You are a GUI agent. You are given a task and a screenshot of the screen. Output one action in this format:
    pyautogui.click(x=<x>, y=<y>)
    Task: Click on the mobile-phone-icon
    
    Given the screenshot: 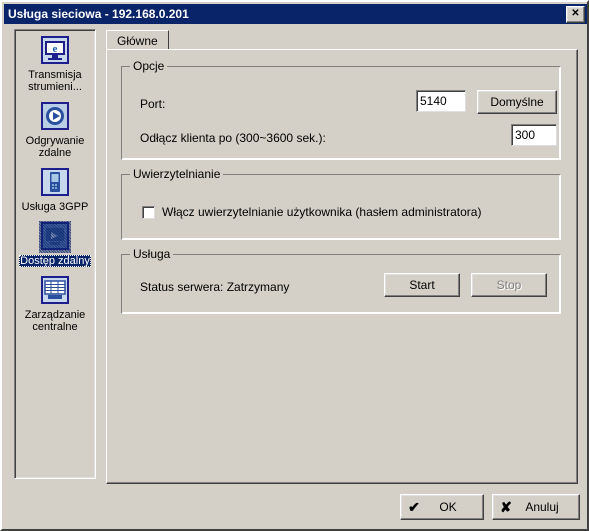 What is the action you would take?
    pyautogui.click(x=55, y=183)
    